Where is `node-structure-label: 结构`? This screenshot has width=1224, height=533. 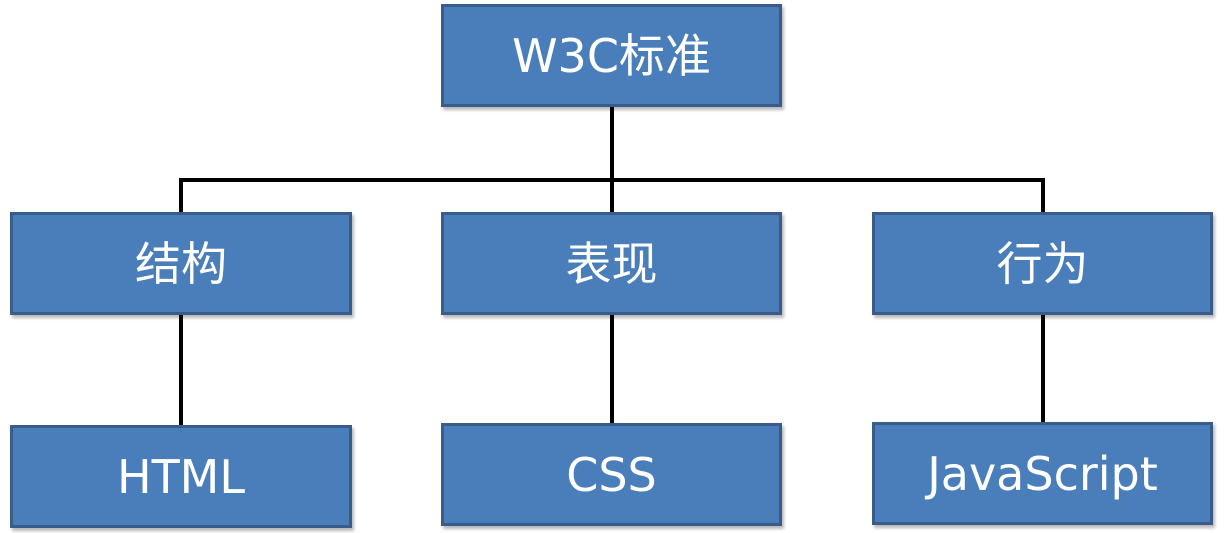 node-structure-label: 结构 is located at coordinates (181, 263).